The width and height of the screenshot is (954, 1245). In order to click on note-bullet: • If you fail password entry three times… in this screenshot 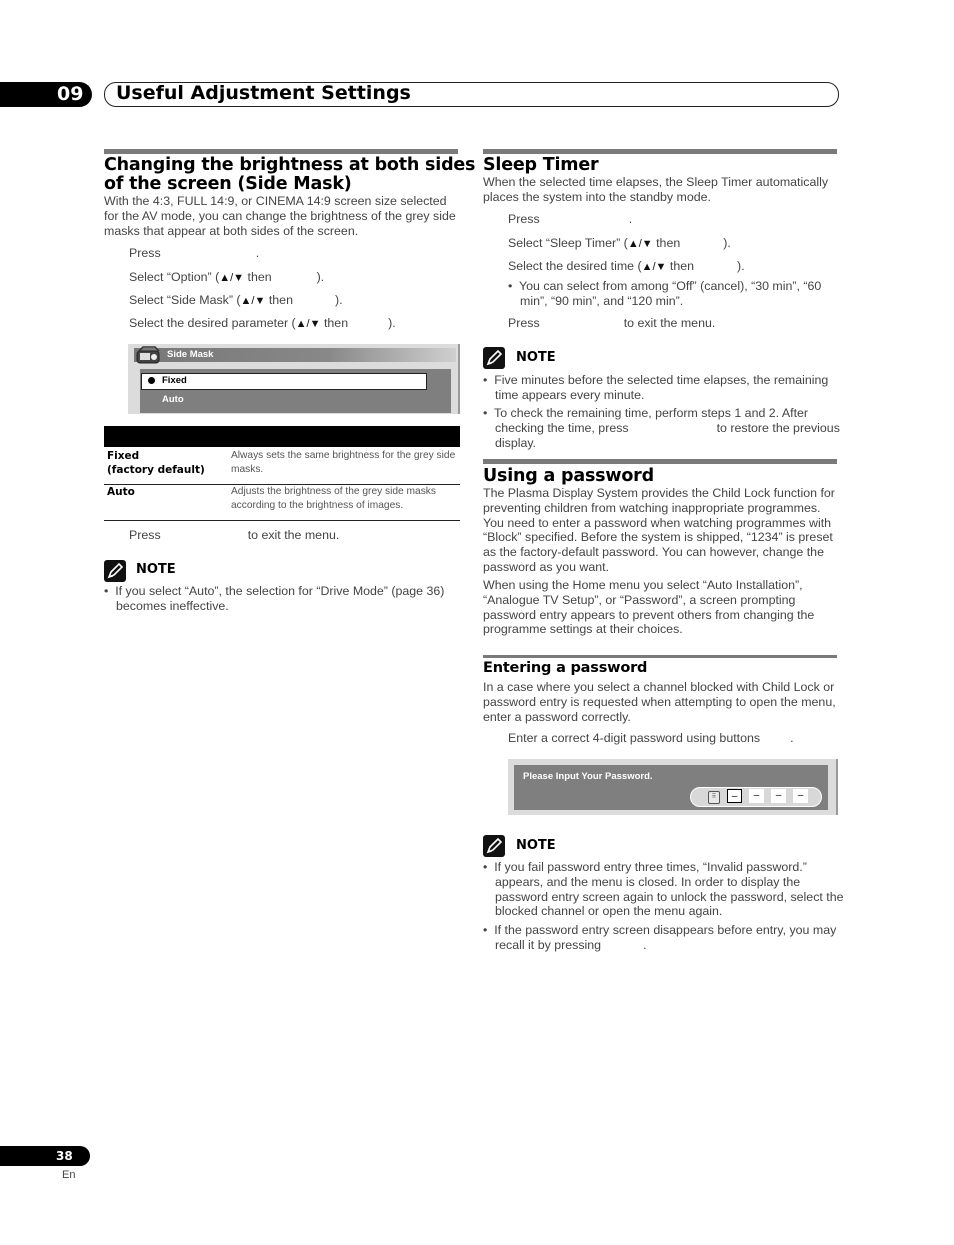, I will do `click(663, 889)`.